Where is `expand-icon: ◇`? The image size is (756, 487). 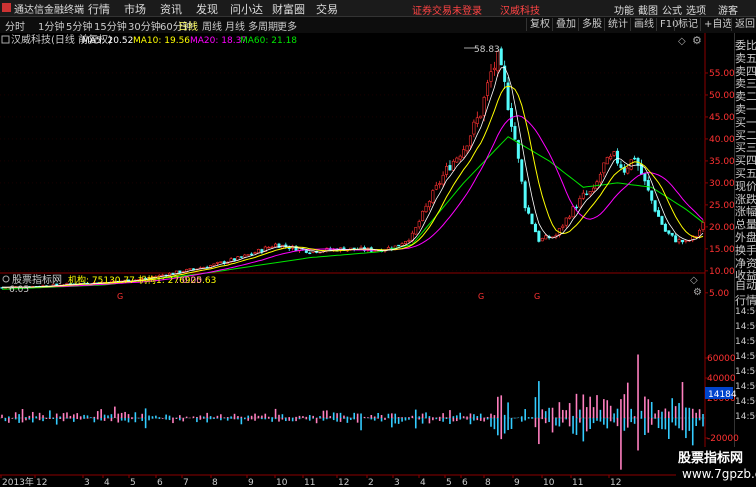 expand-icon: ◇ is located at coordinates (682, 41).